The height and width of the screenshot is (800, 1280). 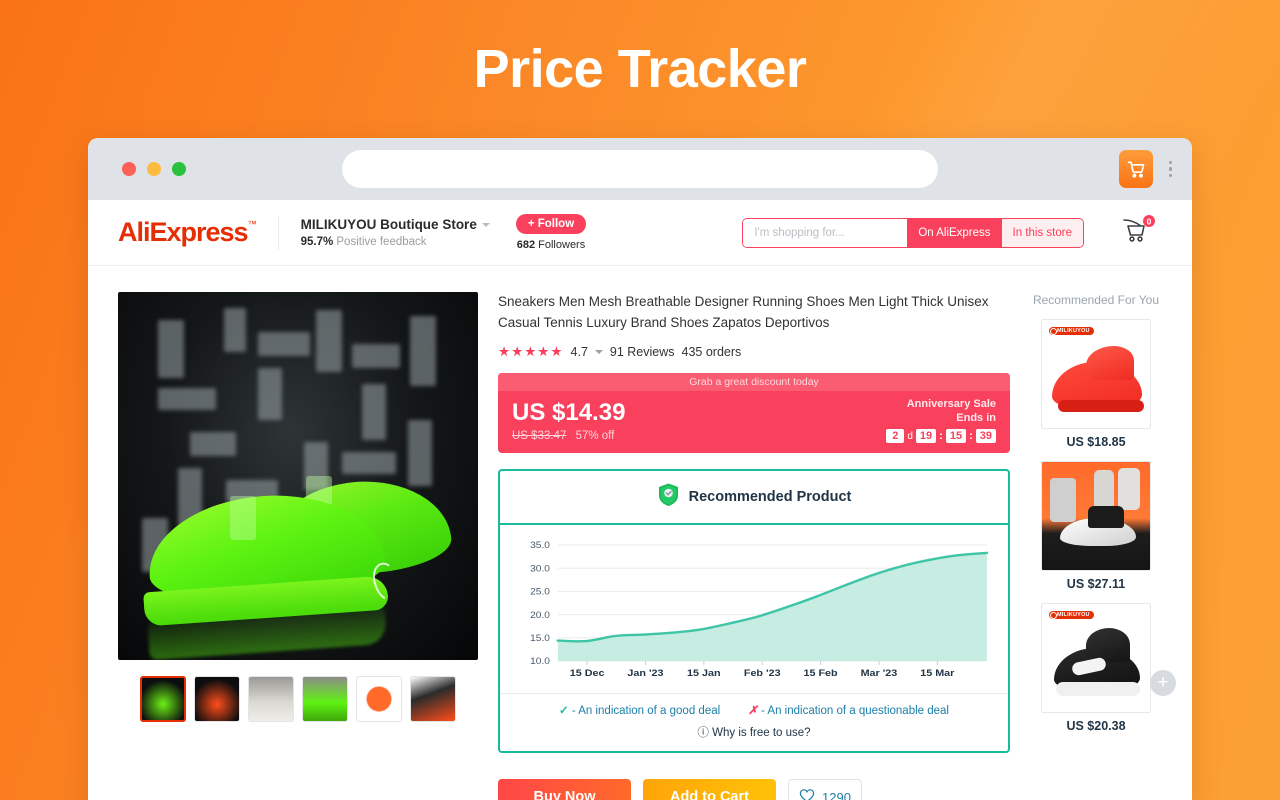 What do you see at coordinates (1096, 300) in the screenshot?
I see `recommended-title: Recommended For You` at bounding box center [1096, 300].